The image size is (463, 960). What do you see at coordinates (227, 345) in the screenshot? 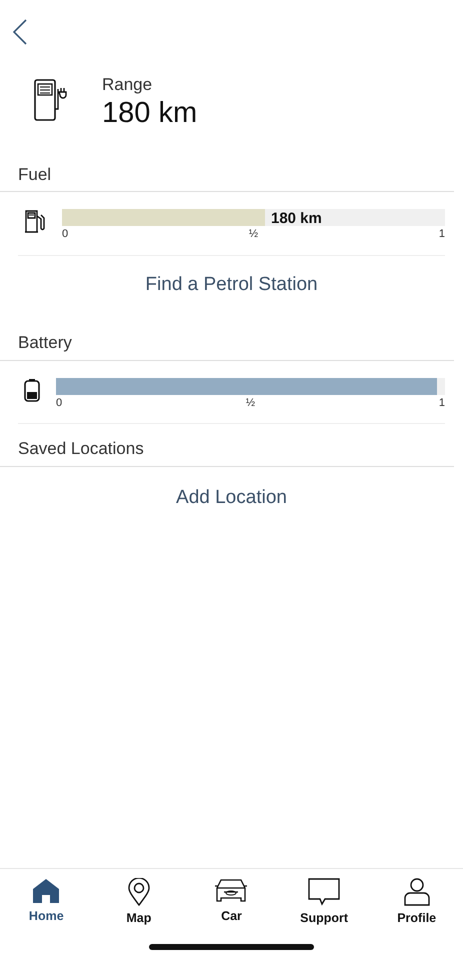
I see `section-title: Battery` at bounding box center [227, 345].